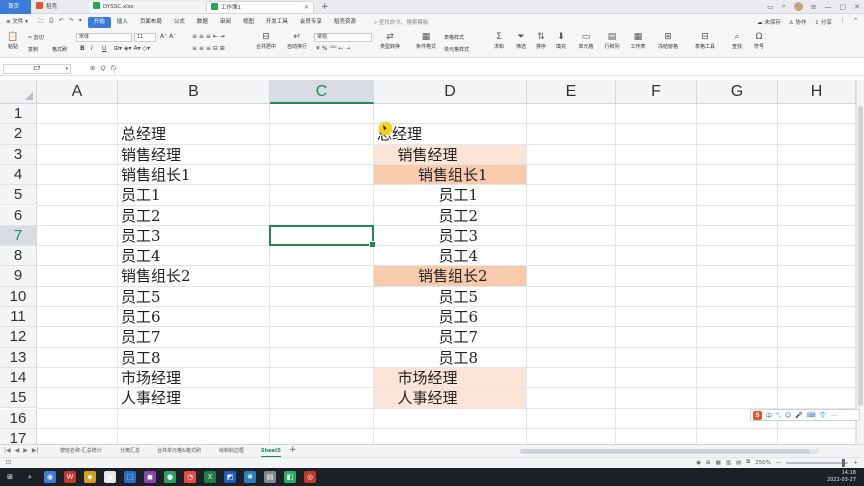  I want to click on formula-input, so click(487, 69).